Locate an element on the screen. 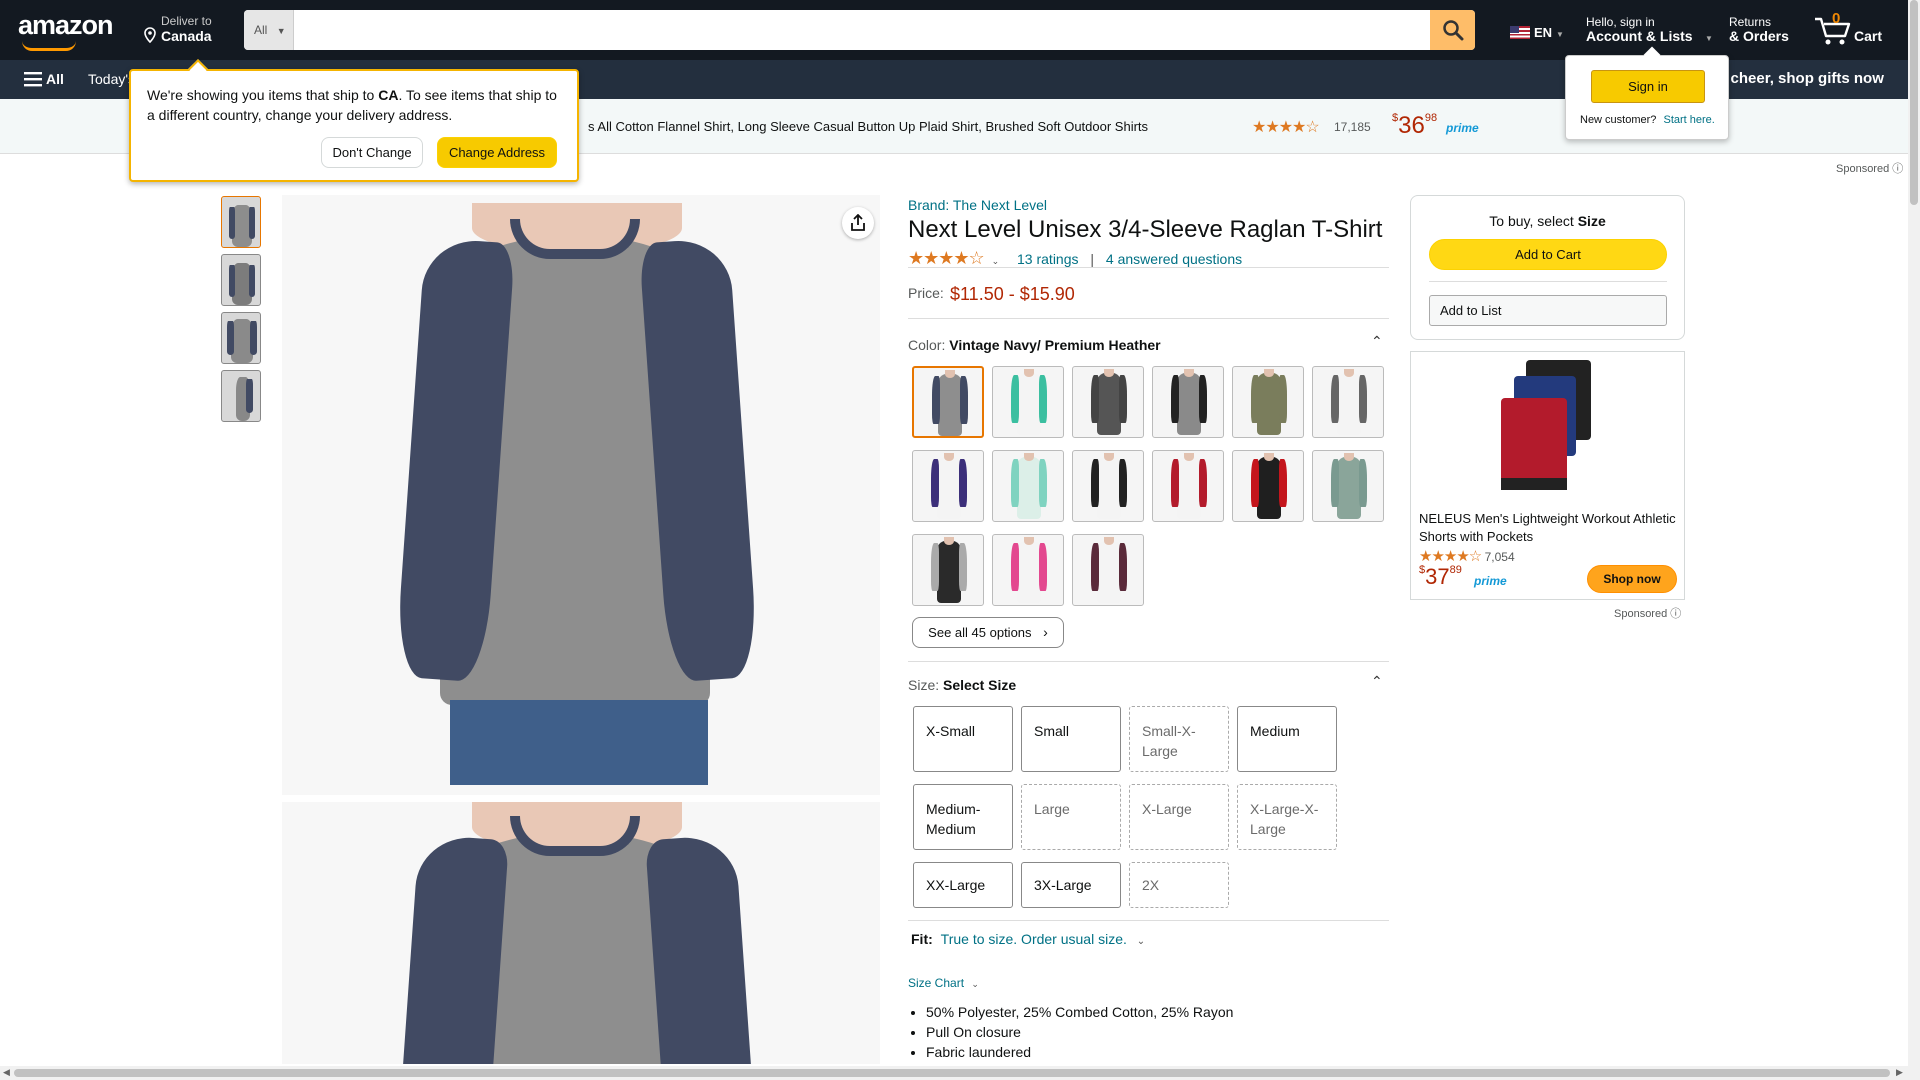 The height and width of the screenshot is (1080, 1920). size-option-small: Small is located at coordinates (1071, 739).